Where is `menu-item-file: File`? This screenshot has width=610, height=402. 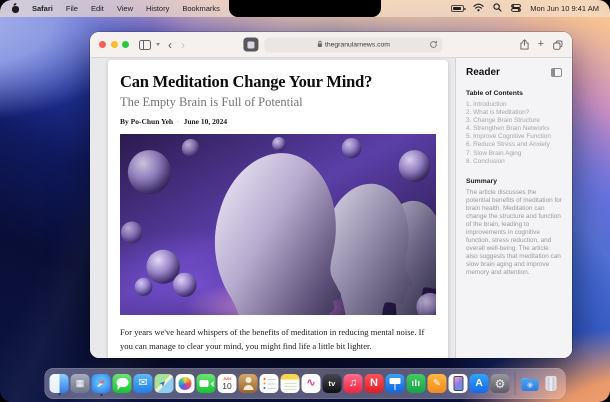
menu-item-file: File is located at coordinates (72, 8).